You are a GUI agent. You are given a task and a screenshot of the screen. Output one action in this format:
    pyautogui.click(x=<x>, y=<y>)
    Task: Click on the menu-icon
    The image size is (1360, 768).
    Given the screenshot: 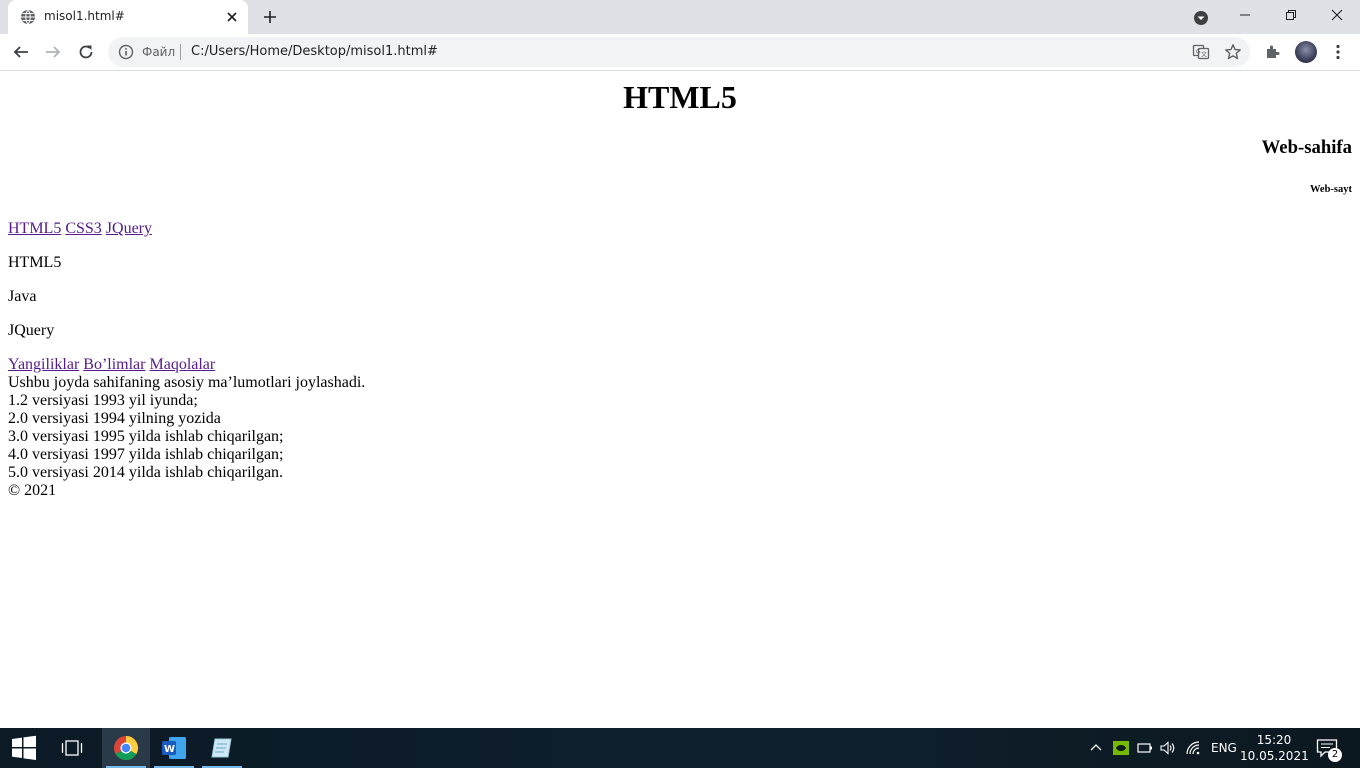 What is the action you would take?
    pyautogui.click(x=1338, y=52)
    